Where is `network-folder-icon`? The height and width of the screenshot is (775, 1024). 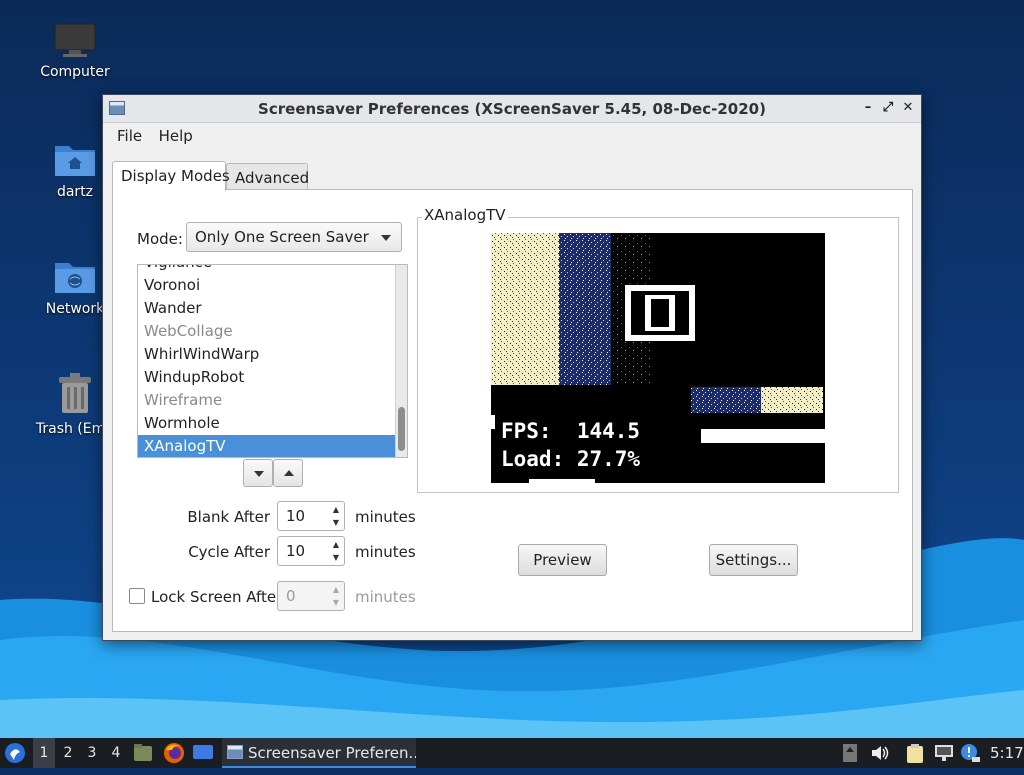
network-folder-icon is located at coordinates (75, 276).